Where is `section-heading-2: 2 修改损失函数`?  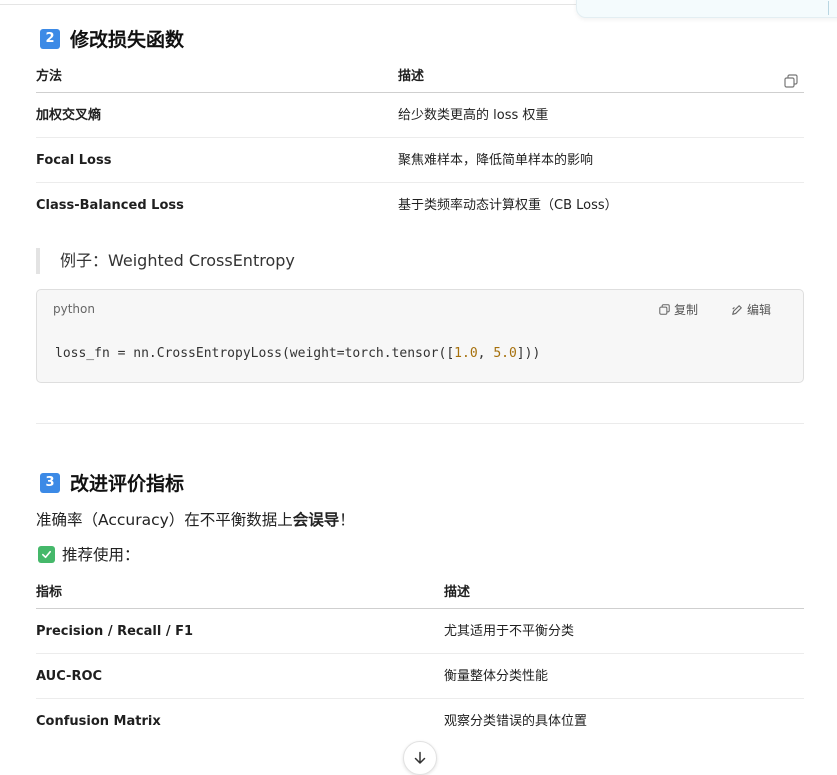
section-heading-2: 2 修改损失函数 is located at coordinates (112, 38).